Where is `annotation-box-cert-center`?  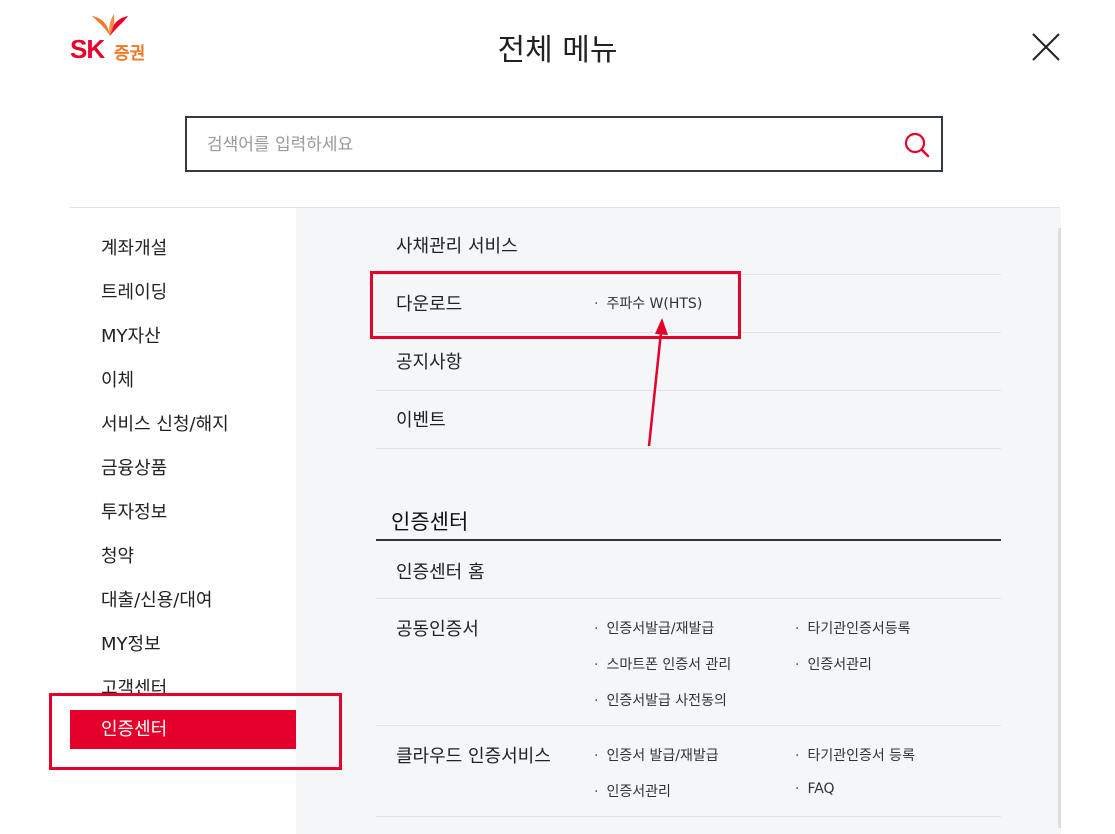 annotation-box-cert-center is located at coordinates (195, 731).